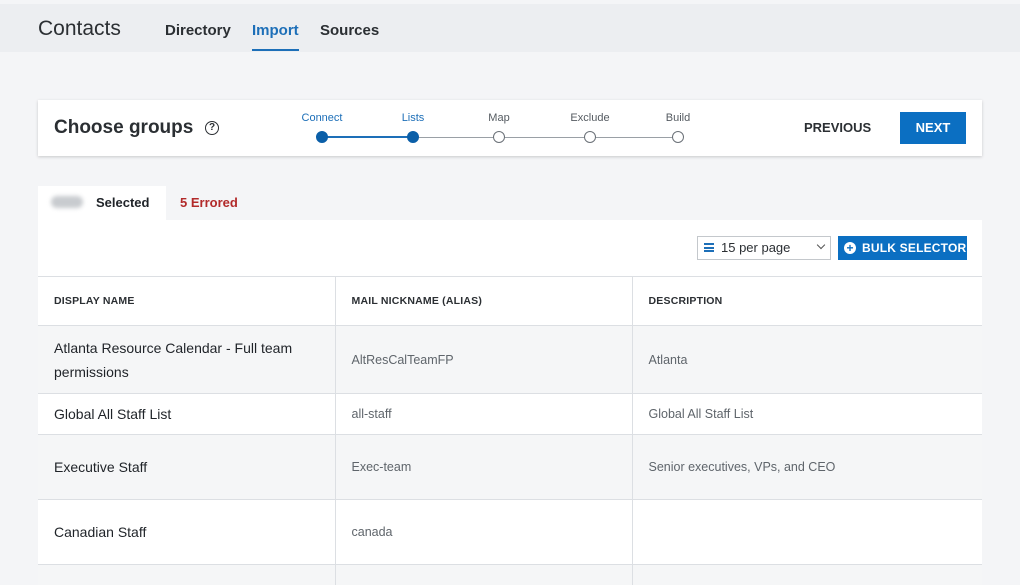 This screenshot has width=1020, height=585. Describe the element at coordinates (755, 247) in the screenshot. I see `per-page-label: 15 per page` at that location.